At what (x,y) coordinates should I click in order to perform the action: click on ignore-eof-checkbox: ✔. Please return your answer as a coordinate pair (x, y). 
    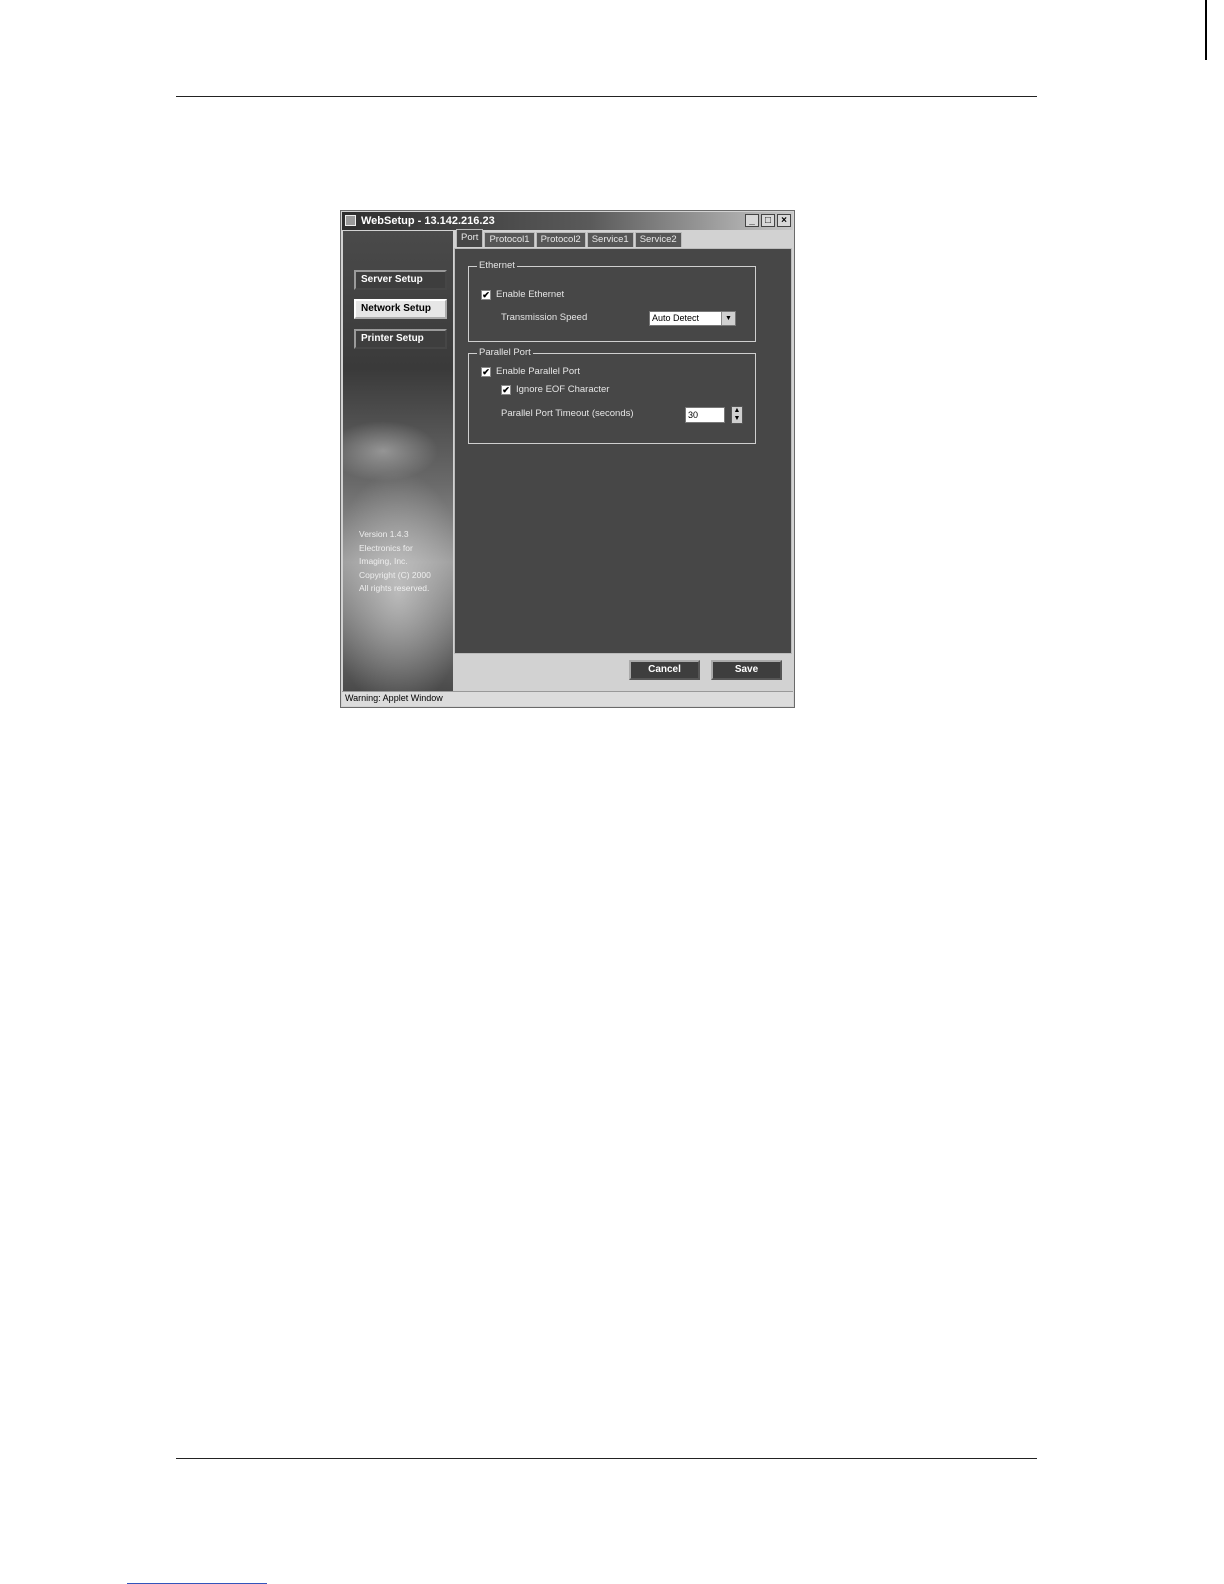
    Looking at the image, I should click on (506, 389).